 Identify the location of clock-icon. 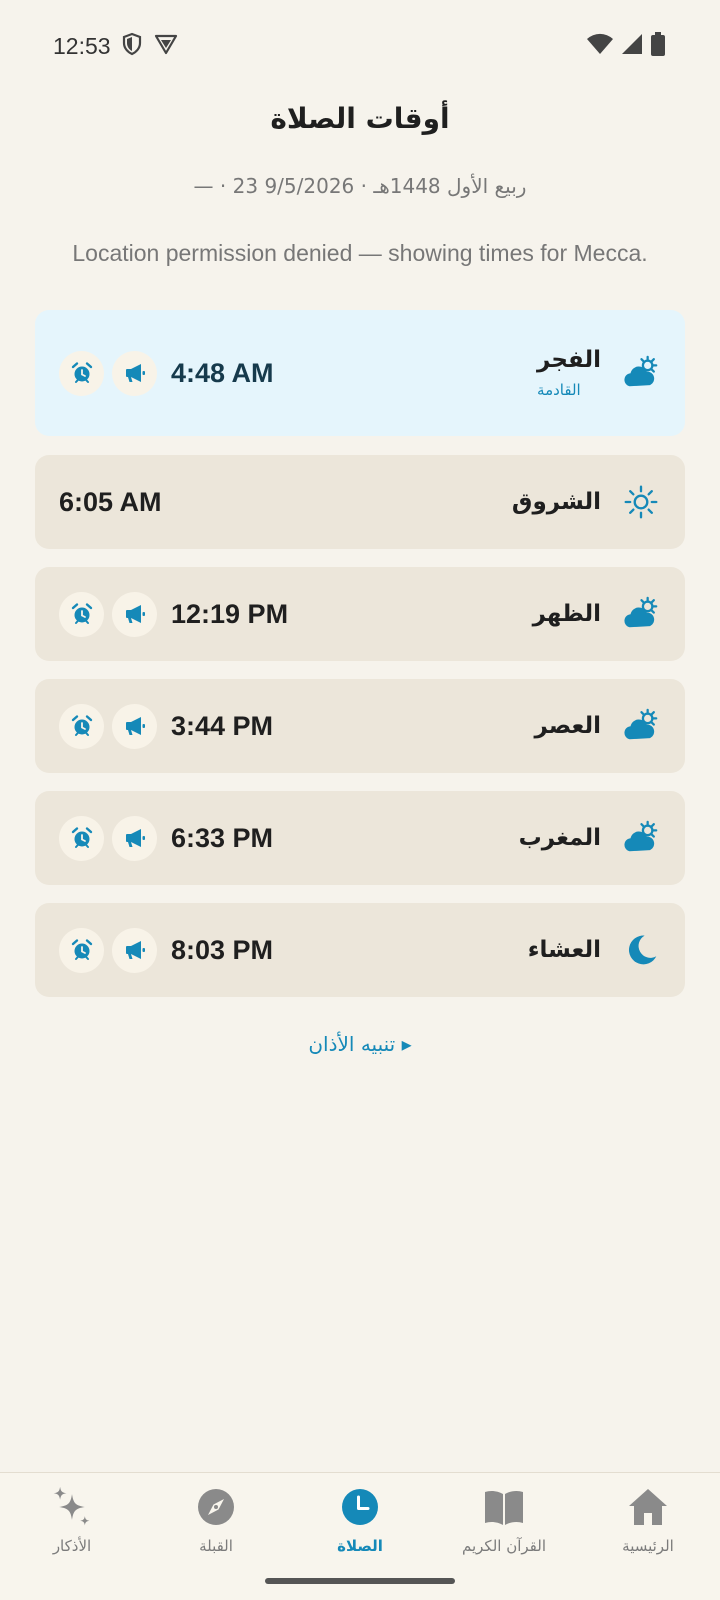
(360, 1507).